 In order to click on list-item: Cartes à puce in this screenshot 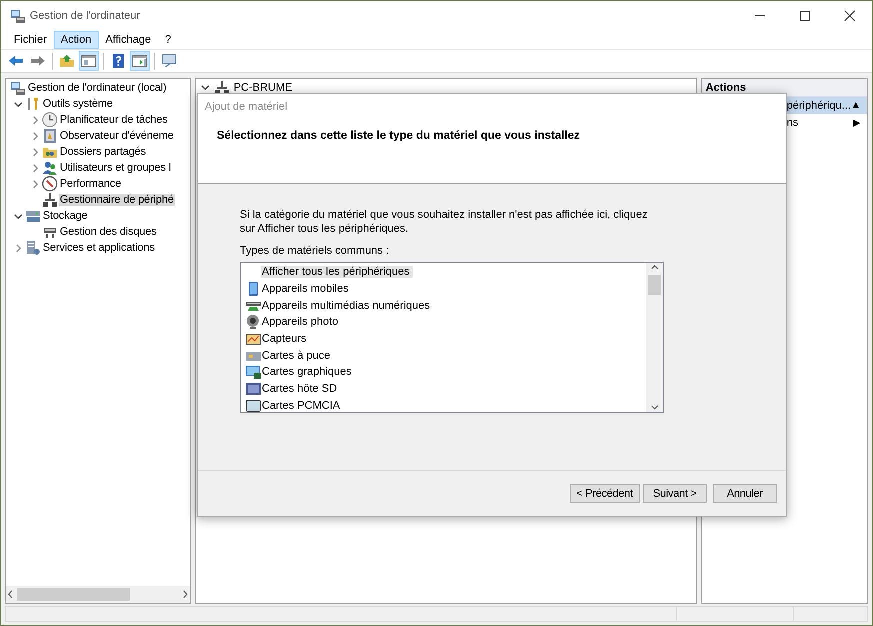, I will do `click(297, 356)`.